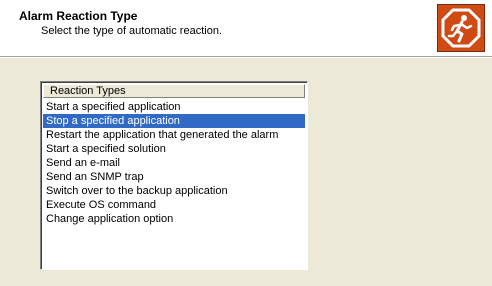 This screenshot has width=492, height=286. Describe the element at coordinates (246, 57) in the screenshot. I see `header-divider` at that location.